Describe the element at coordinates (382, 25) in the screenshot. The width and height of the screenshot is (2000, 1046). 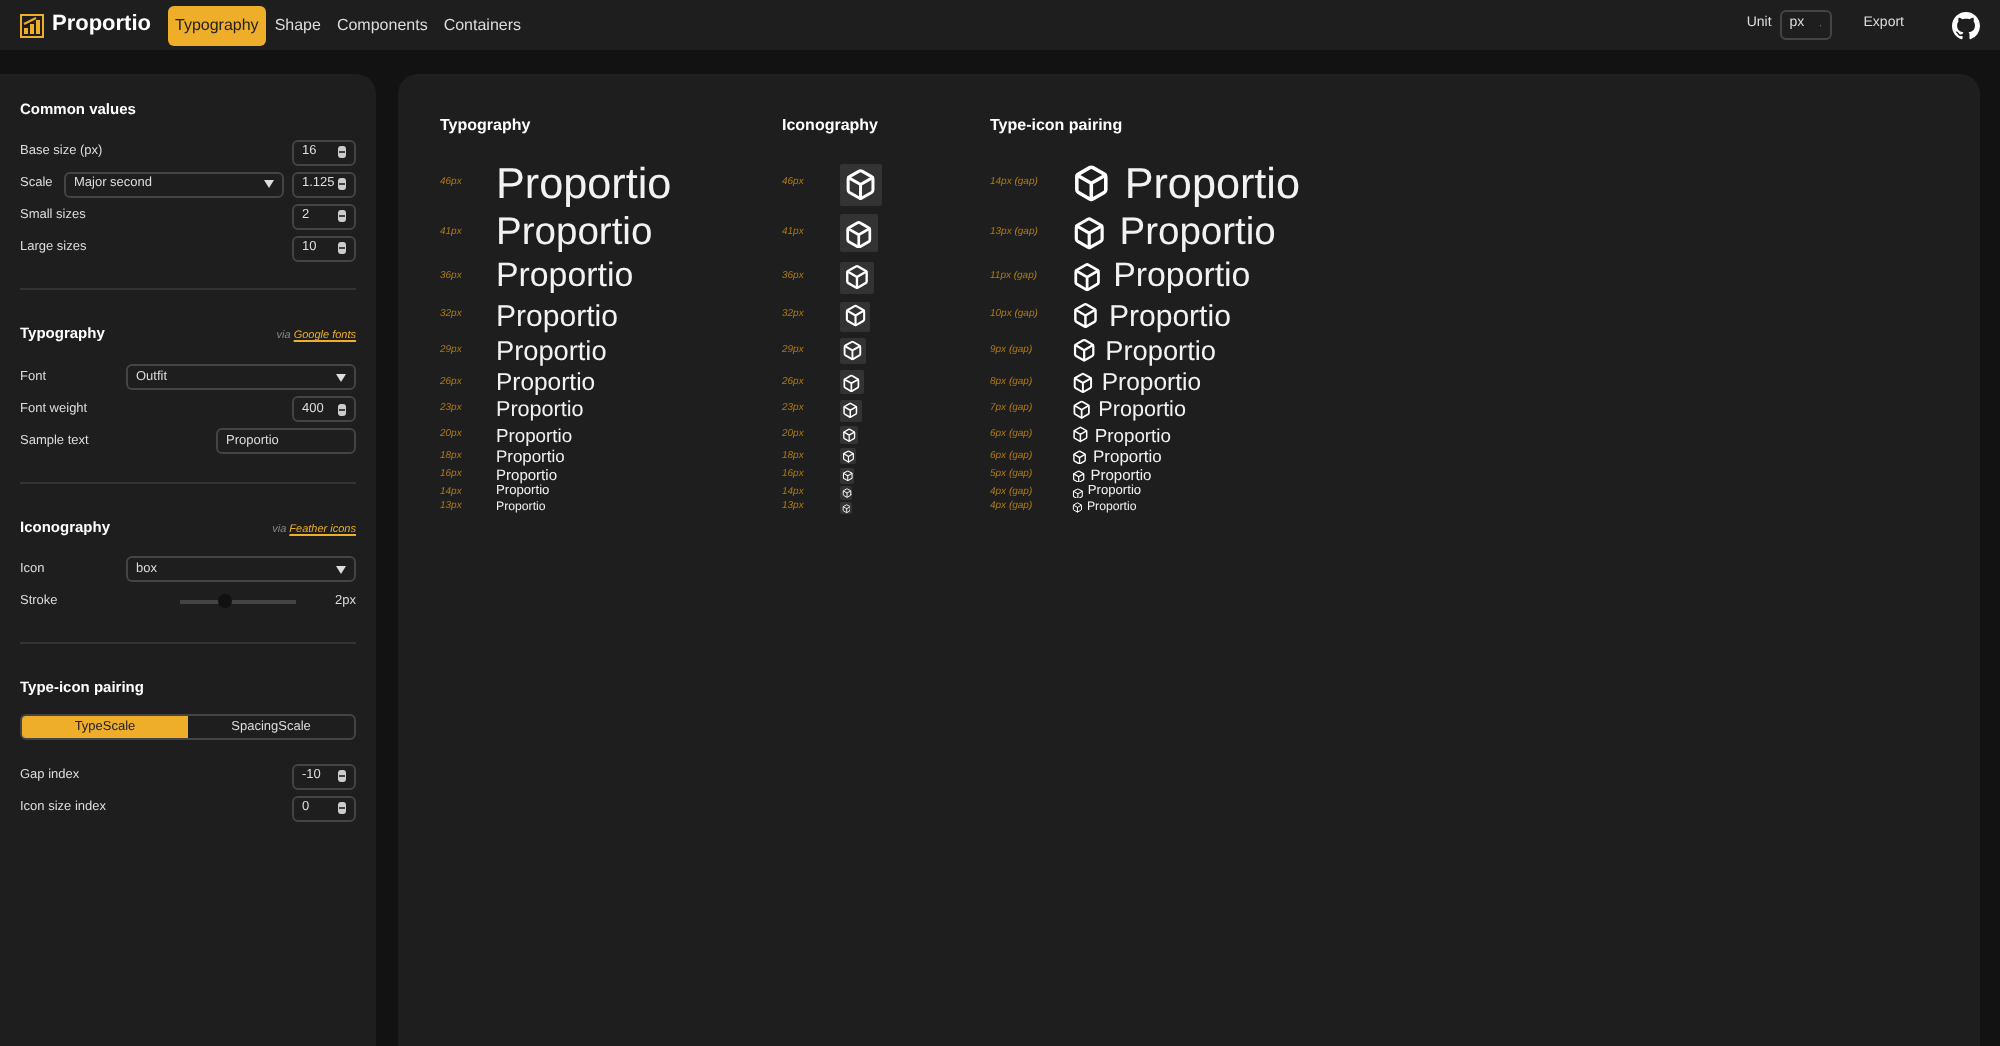
I see `nav-tab: Components` at that location.